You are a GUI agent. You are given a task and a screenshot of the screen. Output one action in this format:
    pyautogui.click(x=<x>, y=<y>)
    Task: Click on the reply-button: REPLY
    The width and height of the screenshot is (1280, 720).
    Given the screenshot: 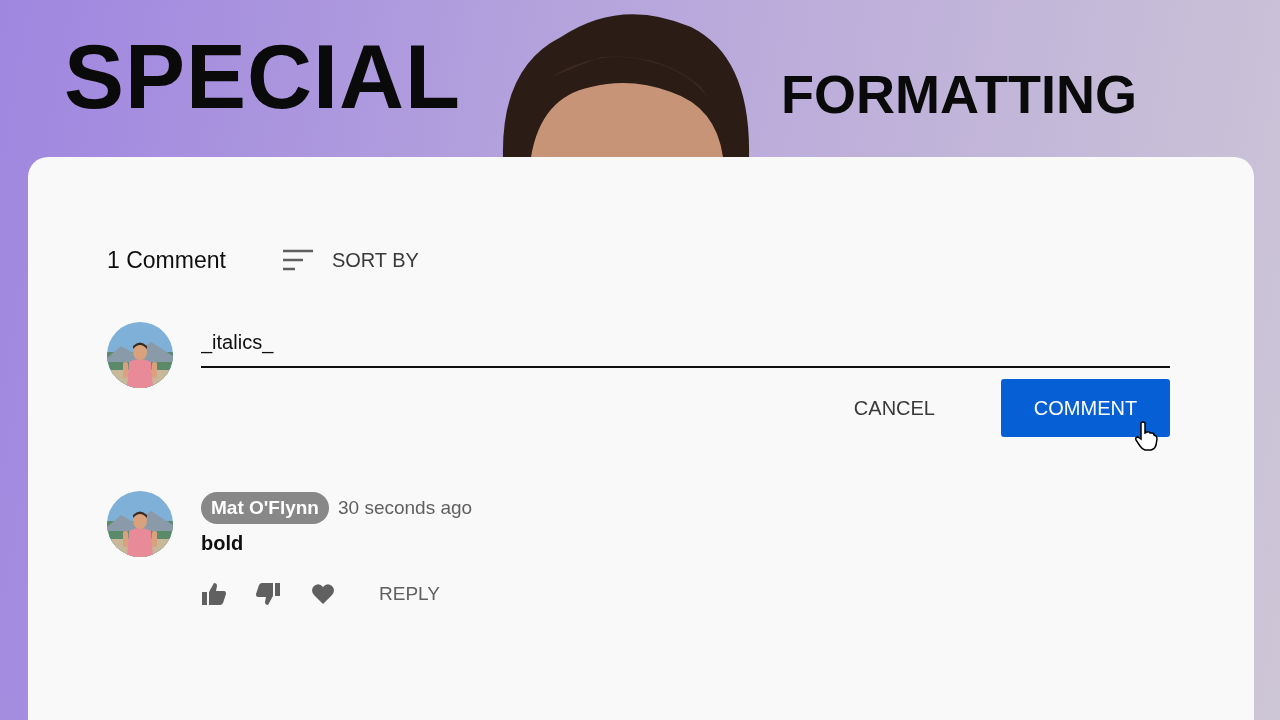 What is the action you would take?
    pyautogui.click(x=409, y=594)
    